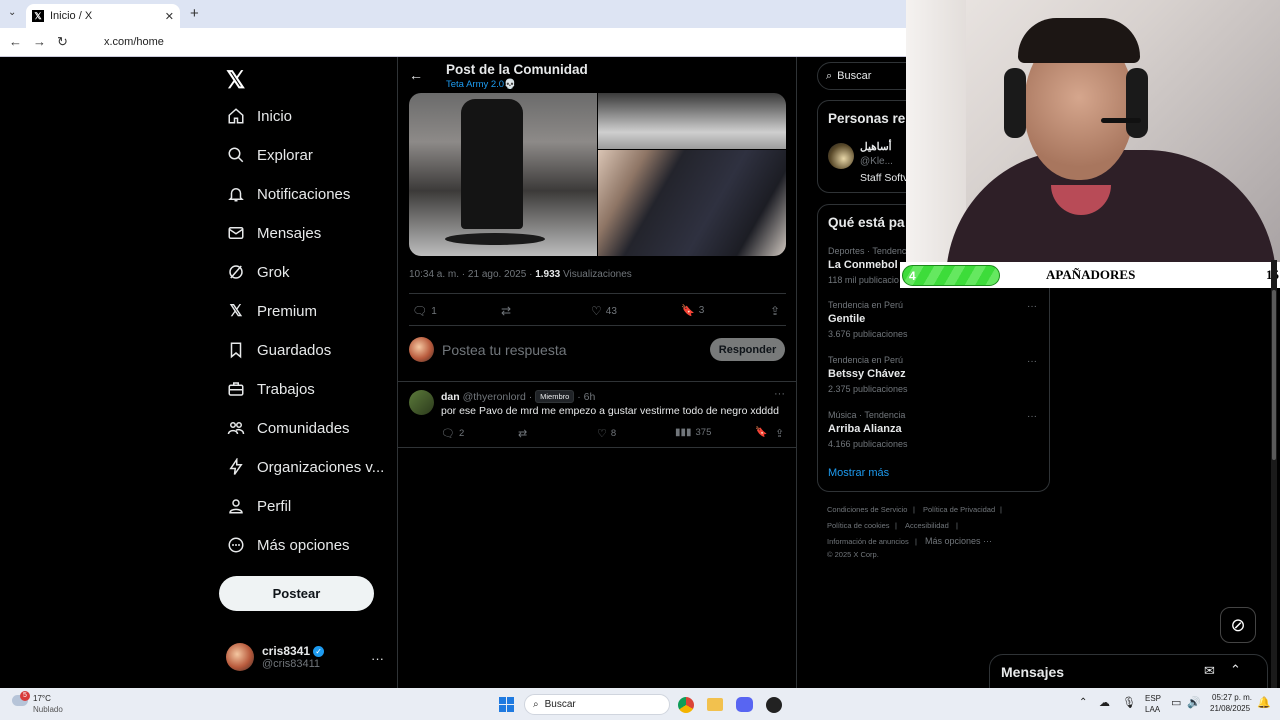 Image resolution: width=1280 pixels, height=720 pixels. I want to click on url-field: x.com/home, so click(534, 42).